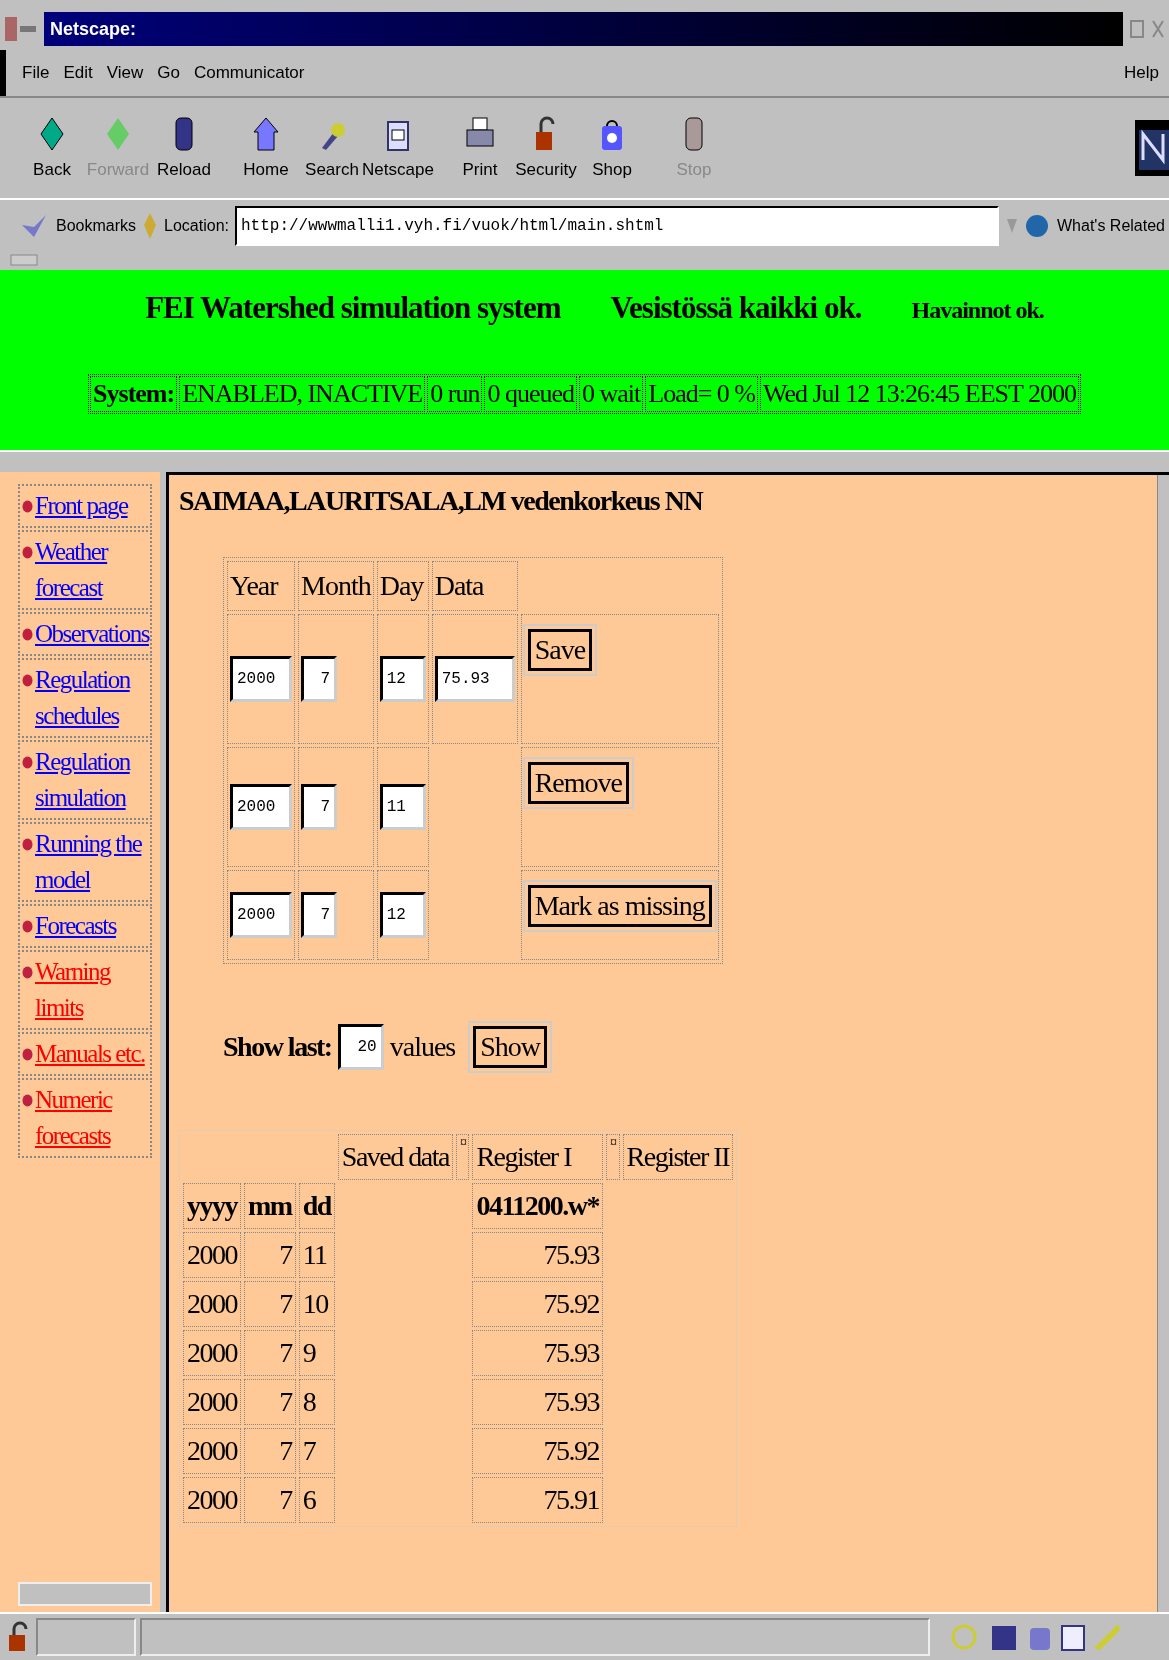  I want to click on toolbar-button: Reload, so click(184, 148).